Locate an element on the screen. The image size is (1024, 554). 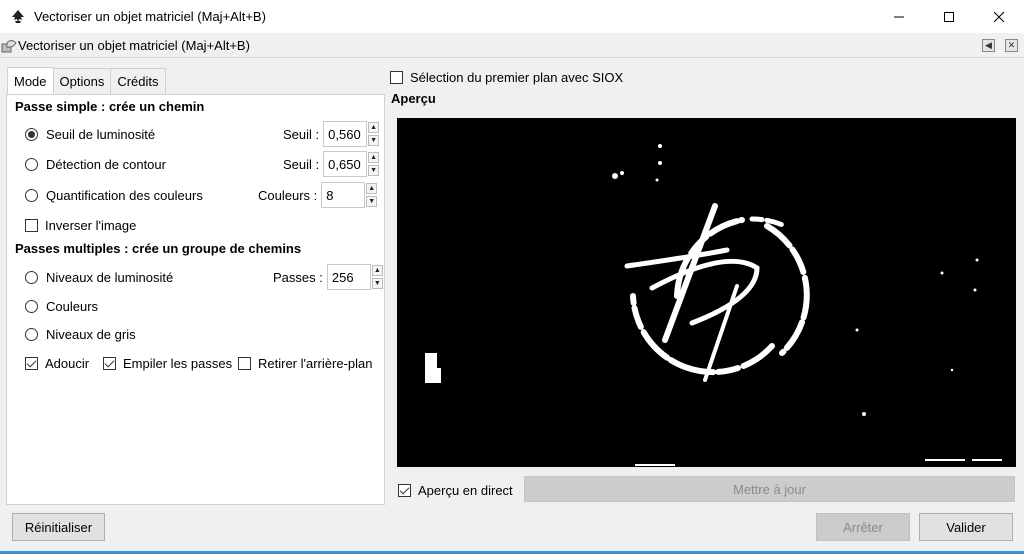
reset-button: Réinitialiser is located at coordinates (58, 527).